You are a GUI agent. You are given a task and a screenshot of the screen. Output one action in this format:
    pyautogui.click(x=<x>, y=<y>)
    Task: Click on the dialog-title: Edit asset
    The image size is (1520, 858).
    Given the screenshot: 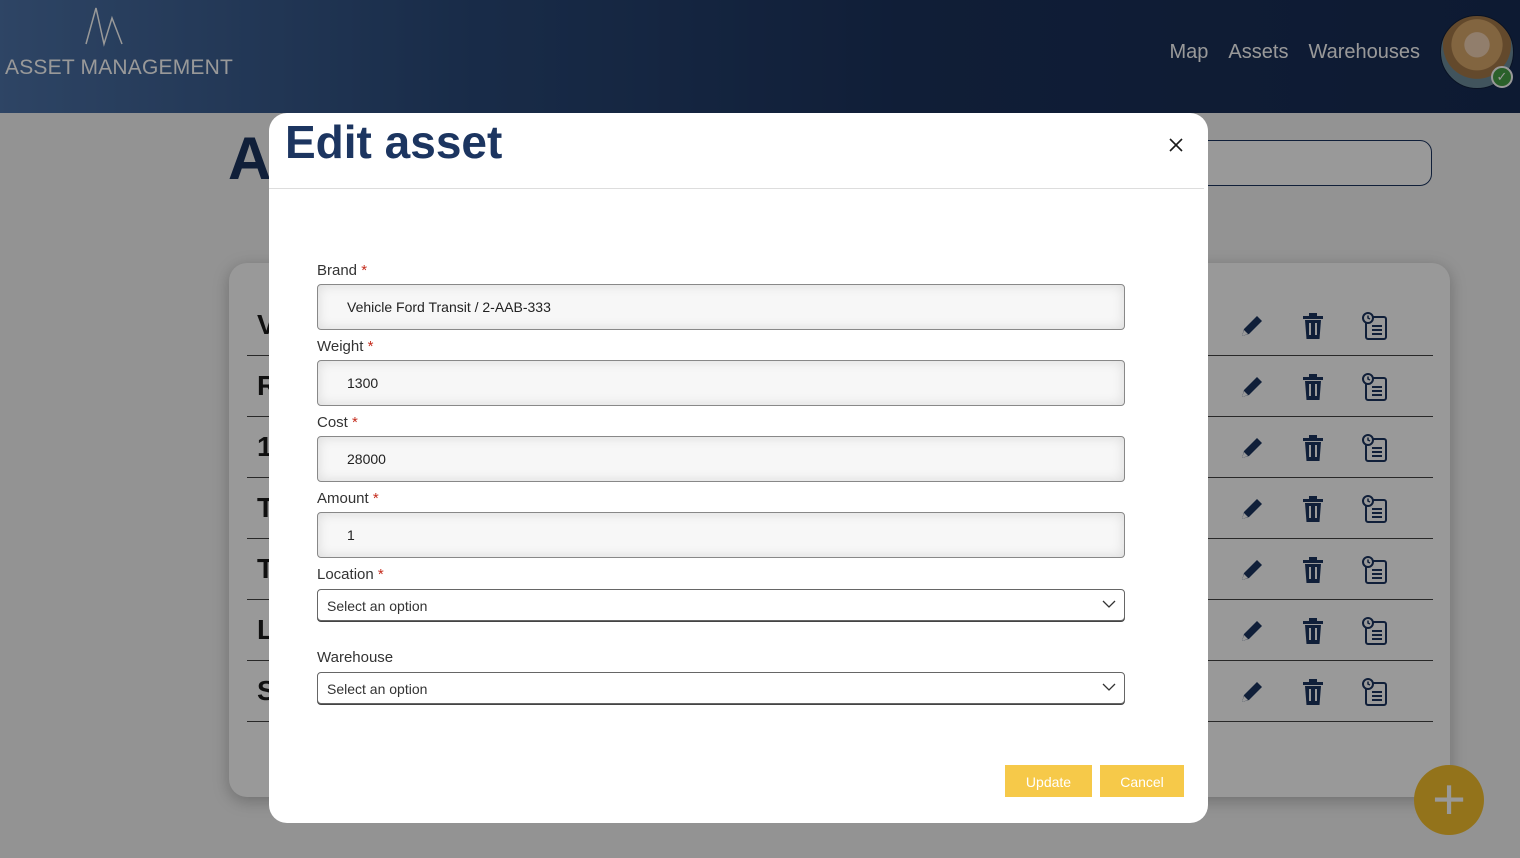 What is the action you would take?
    pyautogui.click(x=394, y=142)
    